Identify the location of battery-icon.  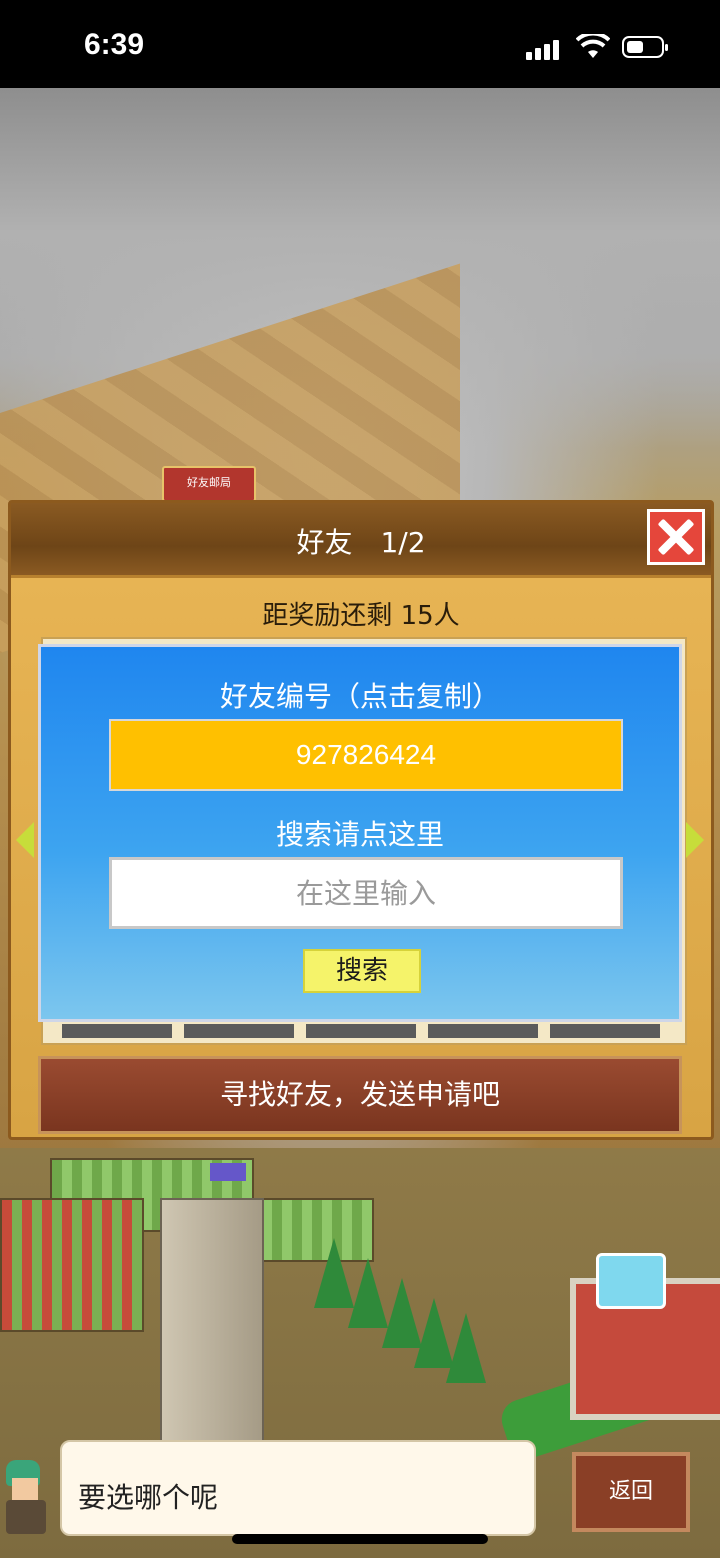
(645, 47).